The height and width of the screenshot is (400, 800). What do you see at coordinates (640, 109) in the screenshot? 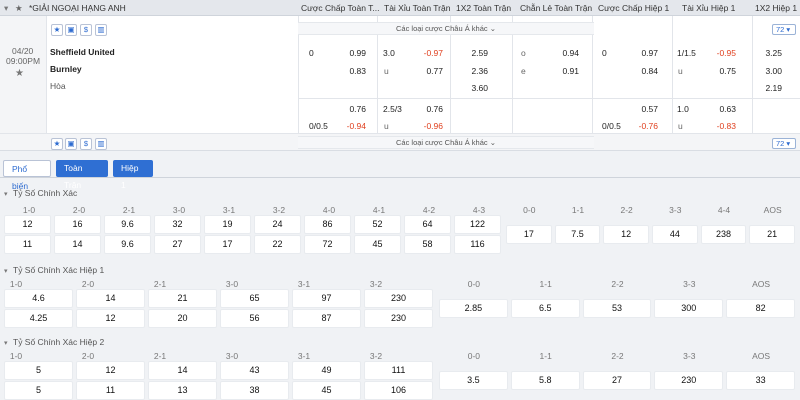
I see `h1-hdp2-home-odds: 0.57` at bounding box center [640, 109].